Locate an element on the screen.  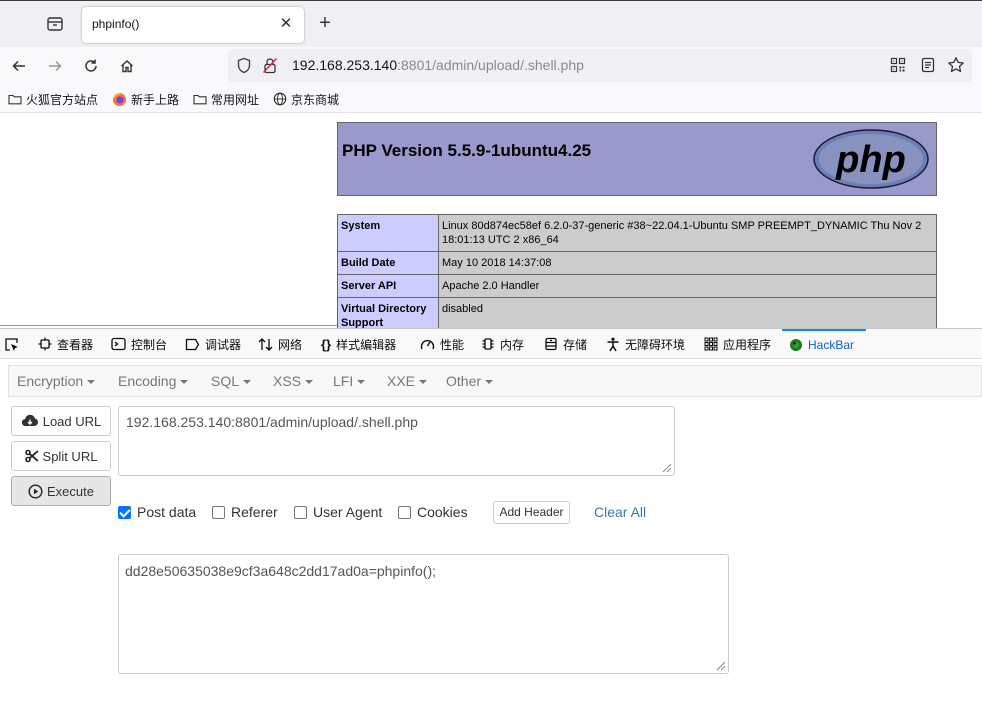
home-icon is located at coordinates (127, 66).